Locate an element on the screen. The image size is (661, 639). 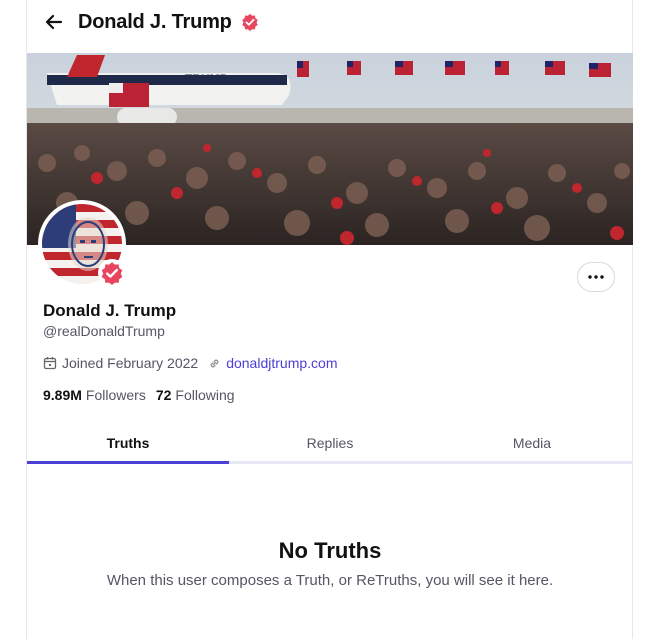
followers-link: 9.89M Followers is located at coordinates (94, 395).